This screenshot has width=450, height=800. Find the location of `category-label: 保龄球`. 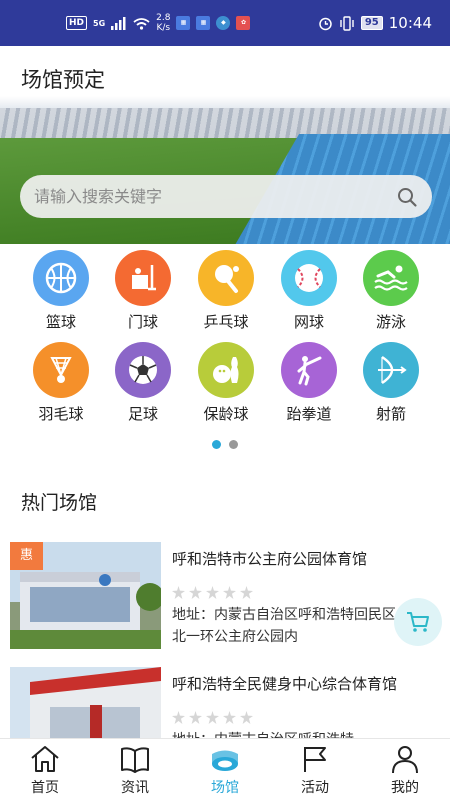

category-label: 保龄球 is located at coordinates (226, 414).